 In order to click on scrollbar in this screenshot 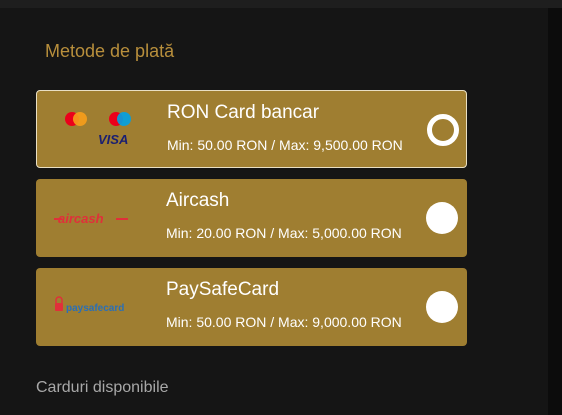, I will do `click(555, 211)`.